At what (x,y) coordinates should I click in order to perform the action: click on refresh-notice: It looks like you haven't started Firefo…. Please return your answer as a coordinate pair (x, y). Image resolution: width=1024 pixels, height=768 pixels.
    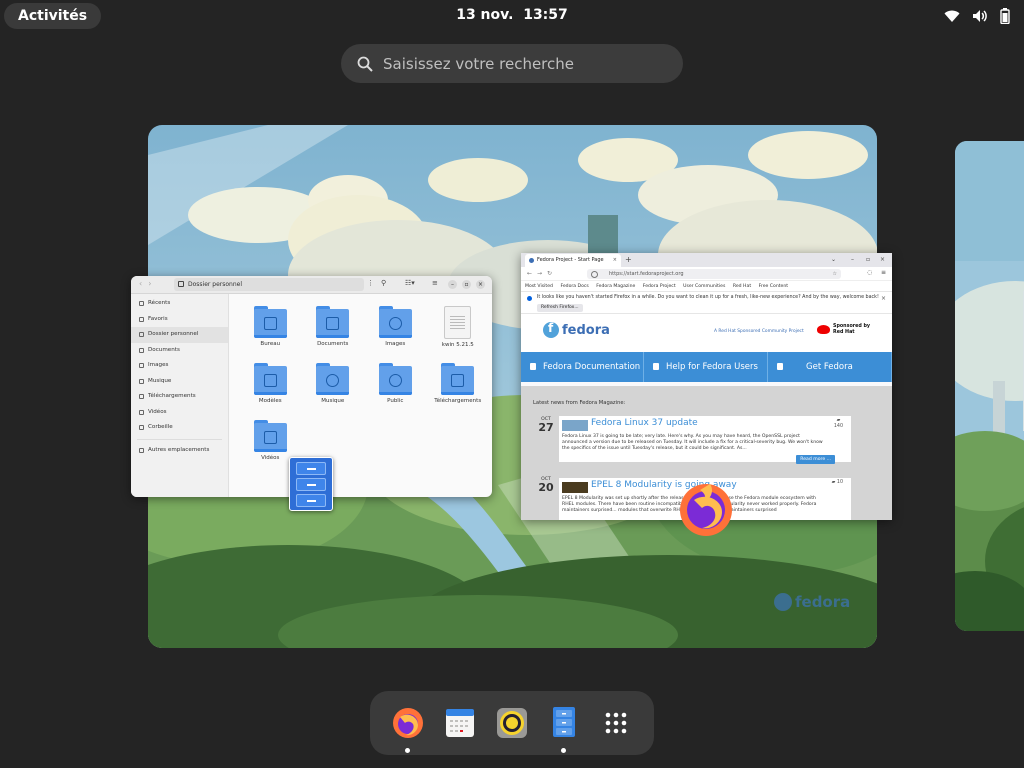
    Looking at the image, I should click on (706, 303).